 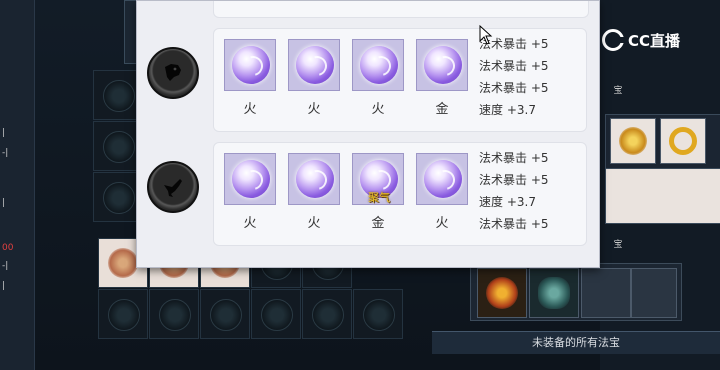 I want to click on dark-beast-head-icon, so click(x=173, y=73).